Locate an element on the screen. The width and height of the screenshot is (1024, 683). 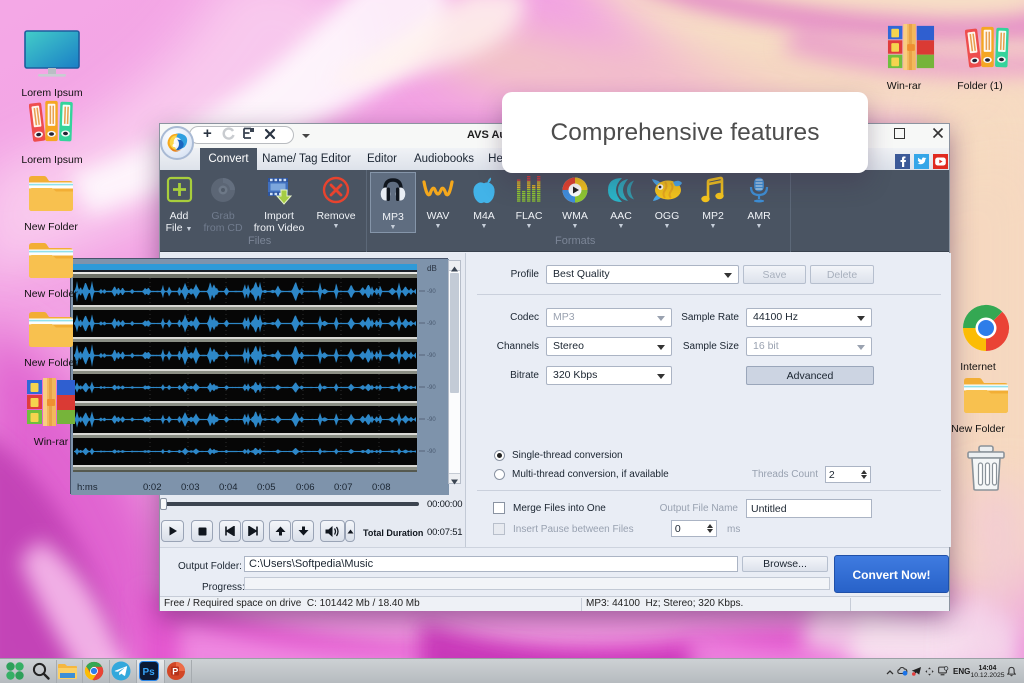
svg-text: dB is located at coordinates (432, 268).